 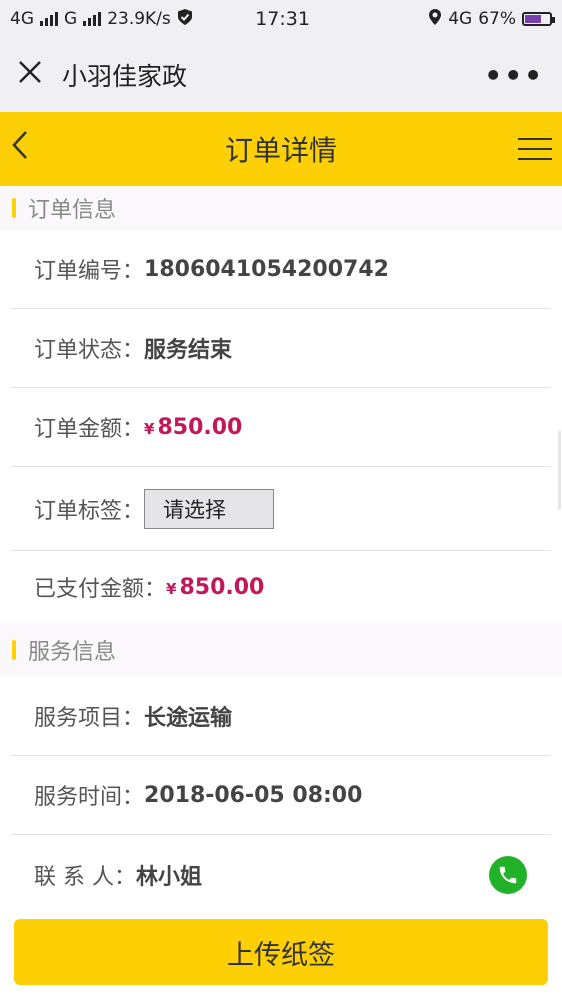 I want to click on paid-amount: ¥850.00, so click(x=215, y=587).